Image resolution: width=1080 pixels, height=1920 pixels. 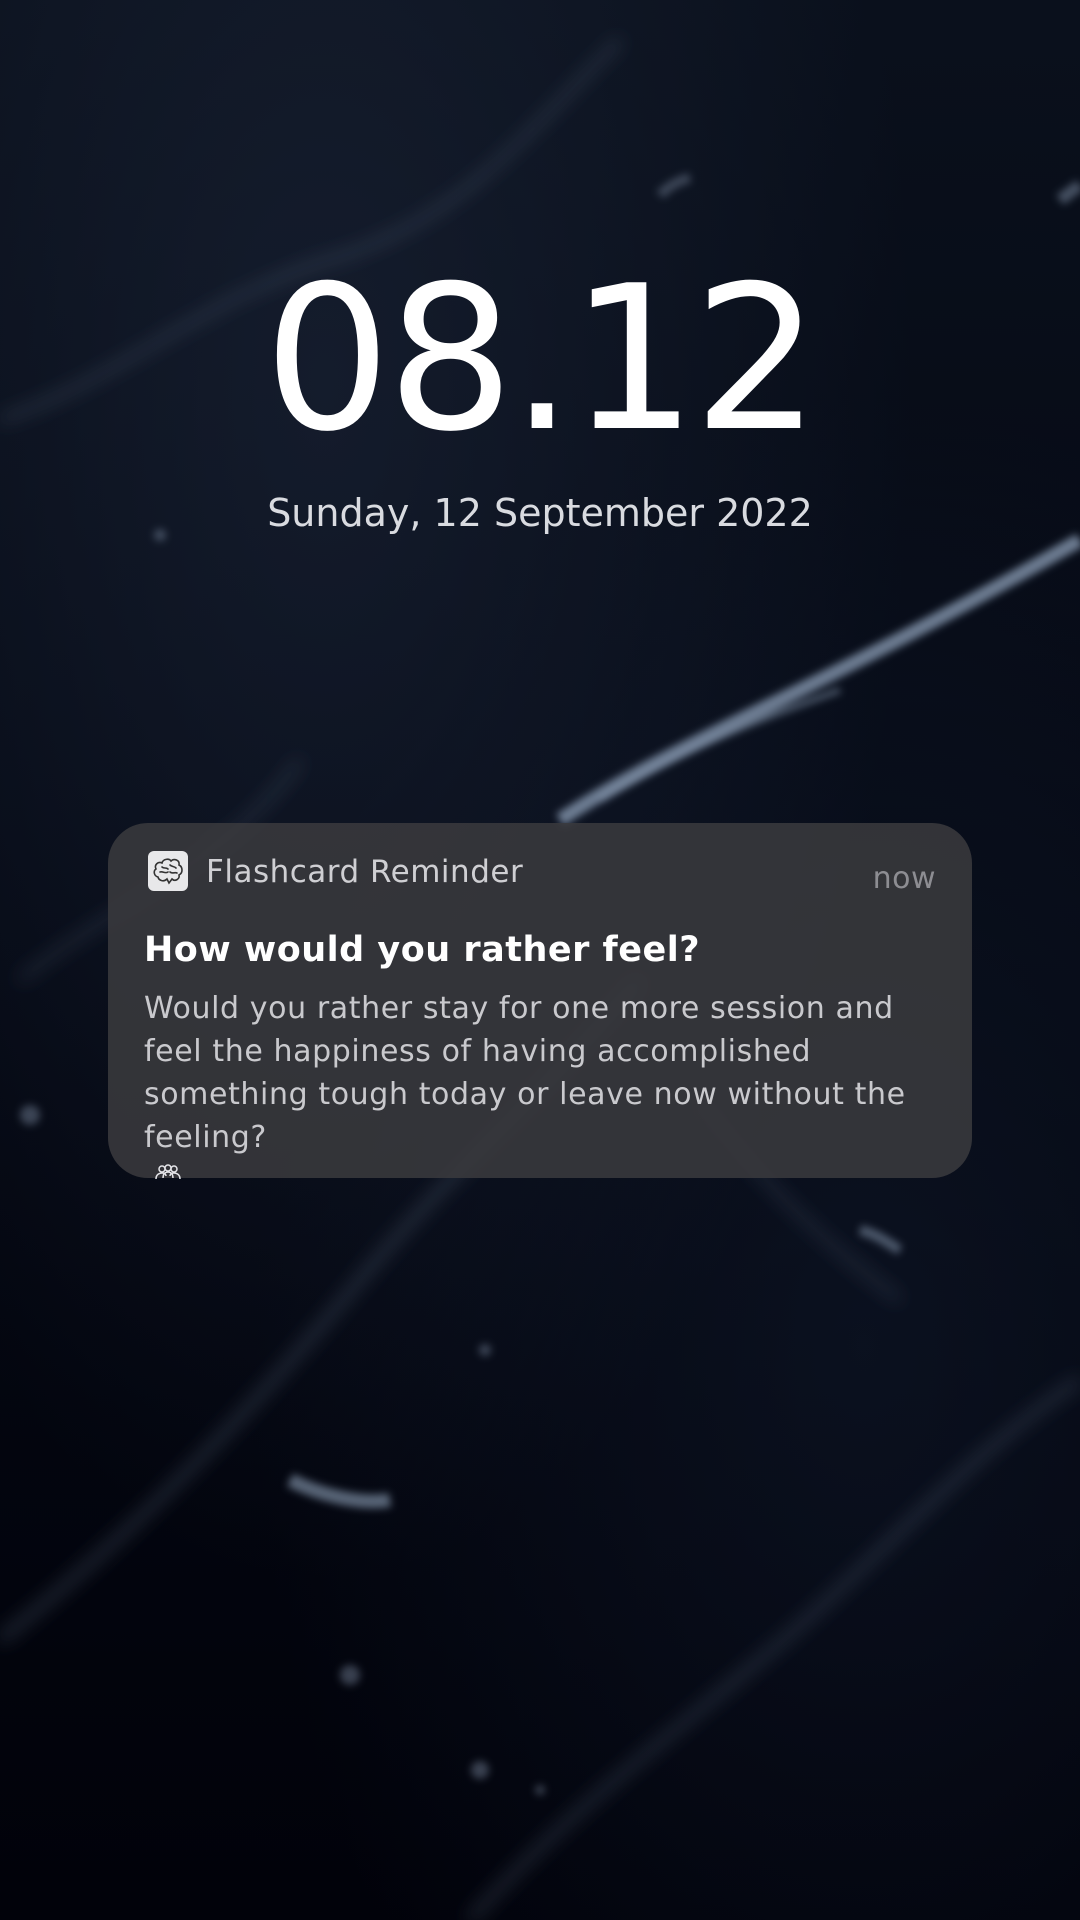 I want to click on notification-title: How would you rather feel?, so click(x=422, y=950).